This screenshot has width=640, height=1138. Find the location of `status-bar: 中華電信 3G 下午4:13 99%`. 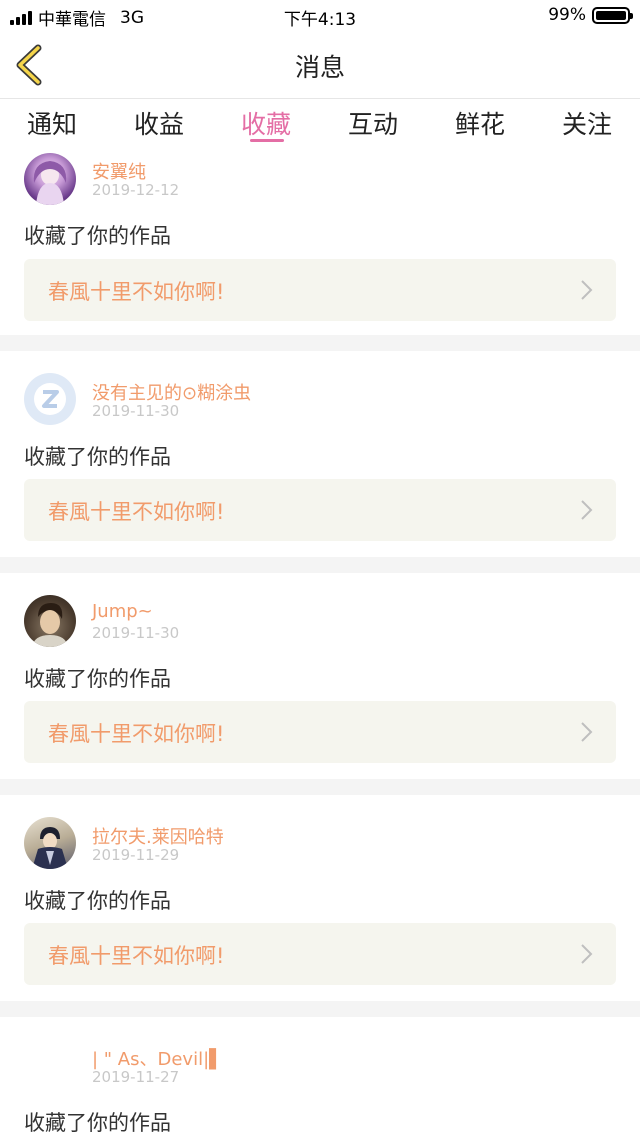

status-bar: 中華電信 3G 下午4:13 99% is located at coordinates (320, 16).